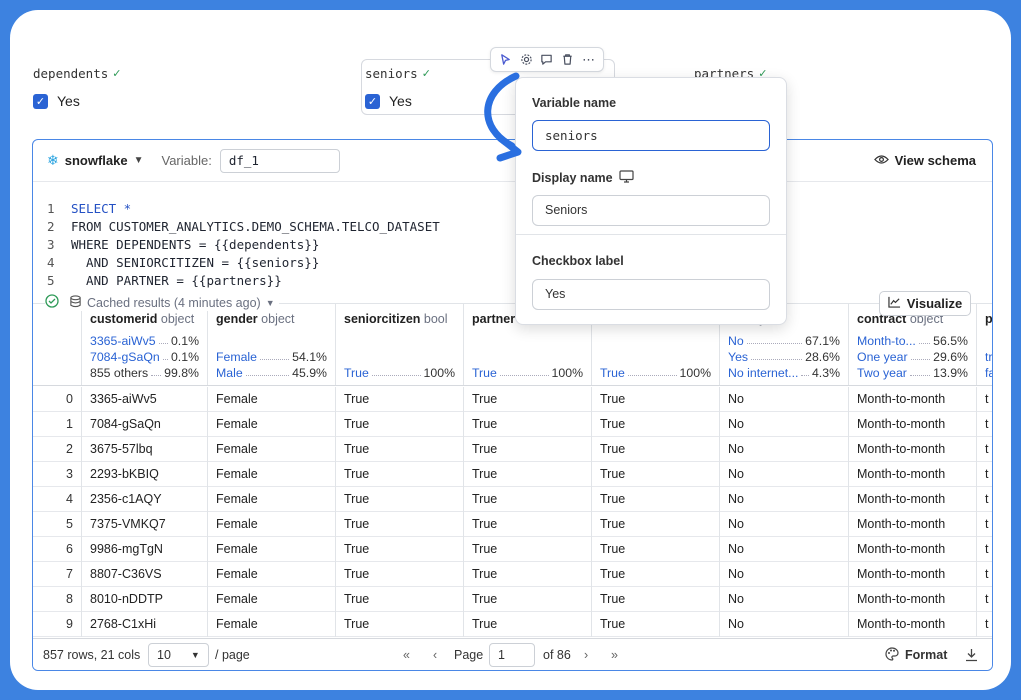 Image resolution: width=1021 pixels, height=700 pixels. What do you see at coordinates (229, 373) in the screenshot?
I see `stat-key: Male` at bounding box center [229, 373].